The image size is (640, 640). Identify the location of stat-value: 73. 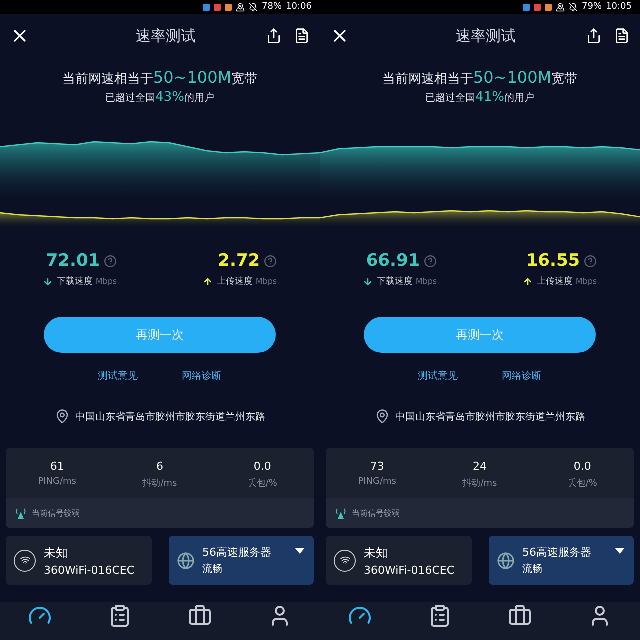
(377, 466).